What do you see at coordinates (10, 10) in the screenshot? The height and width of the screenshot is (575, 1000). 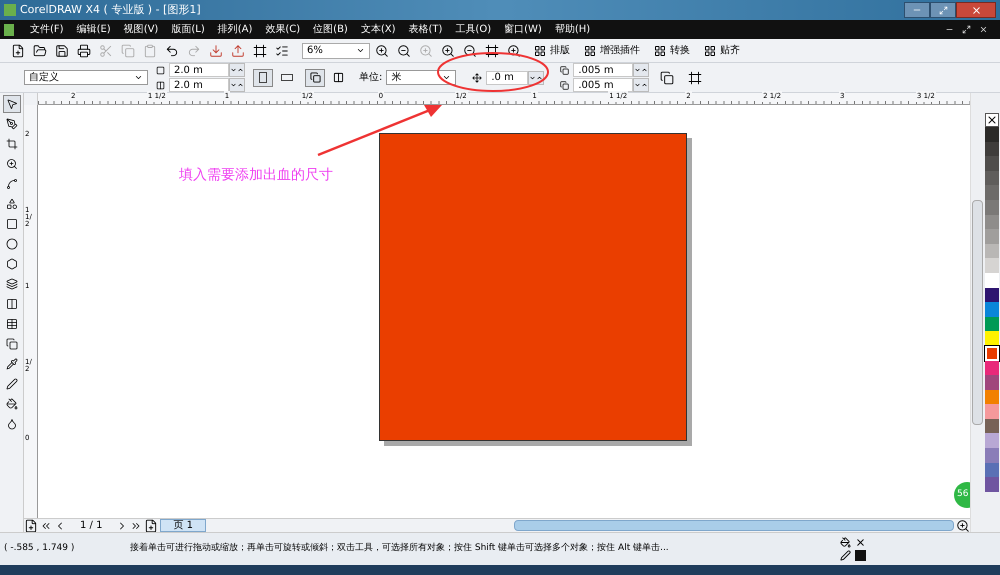 I see `app-icon` at bounding box center [10, 10].